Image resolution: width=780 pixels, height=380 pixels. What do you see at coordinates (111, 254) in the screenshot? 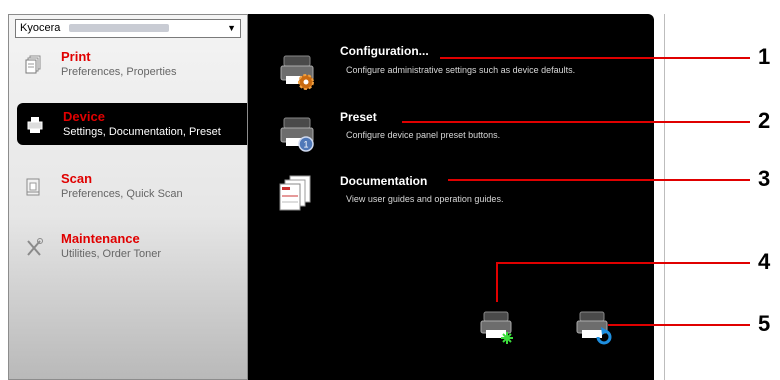
I see `nav-subtitle-maintenance: Utilities, Order Toner` at bounding box center [111, 254].